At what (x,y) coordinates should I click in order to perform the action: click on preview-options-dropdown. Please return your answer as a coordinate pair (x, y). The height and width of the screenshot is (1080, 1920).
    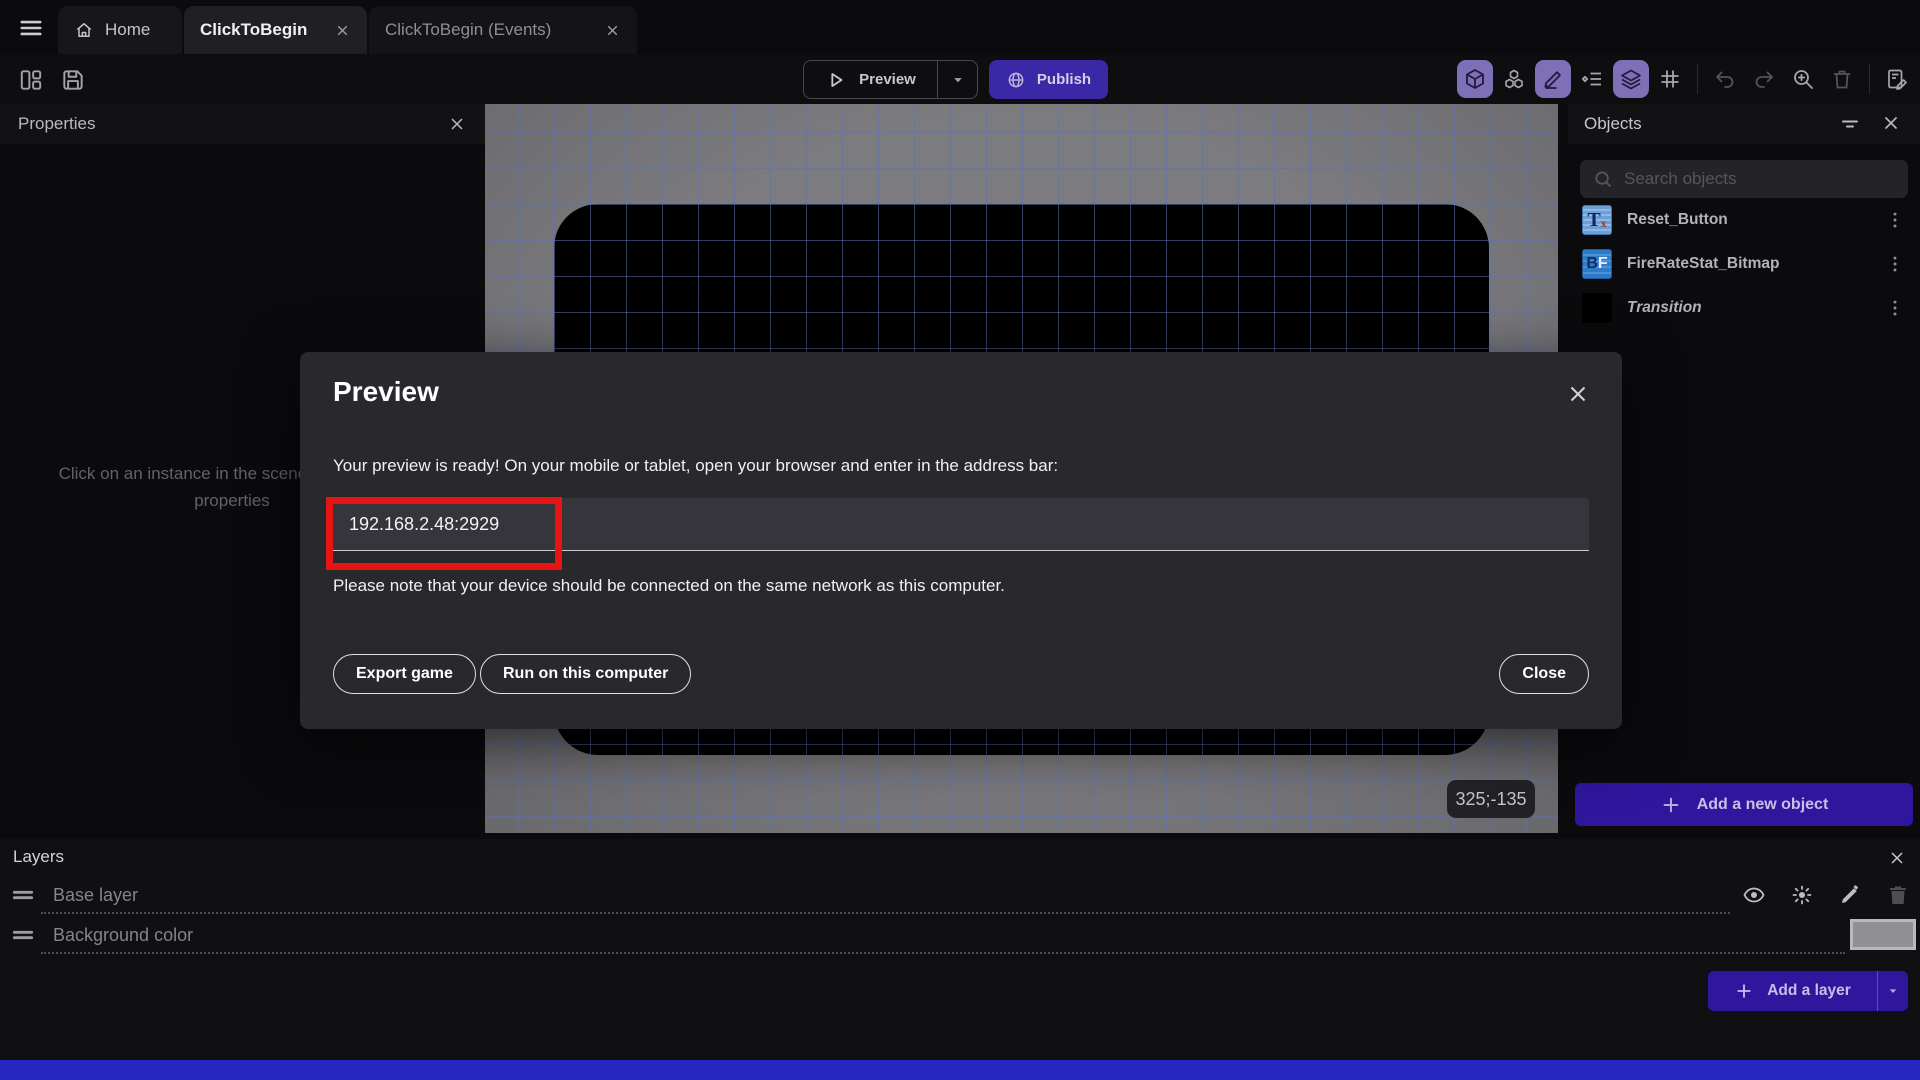
    Looking at the image, I should click on (957, 79).